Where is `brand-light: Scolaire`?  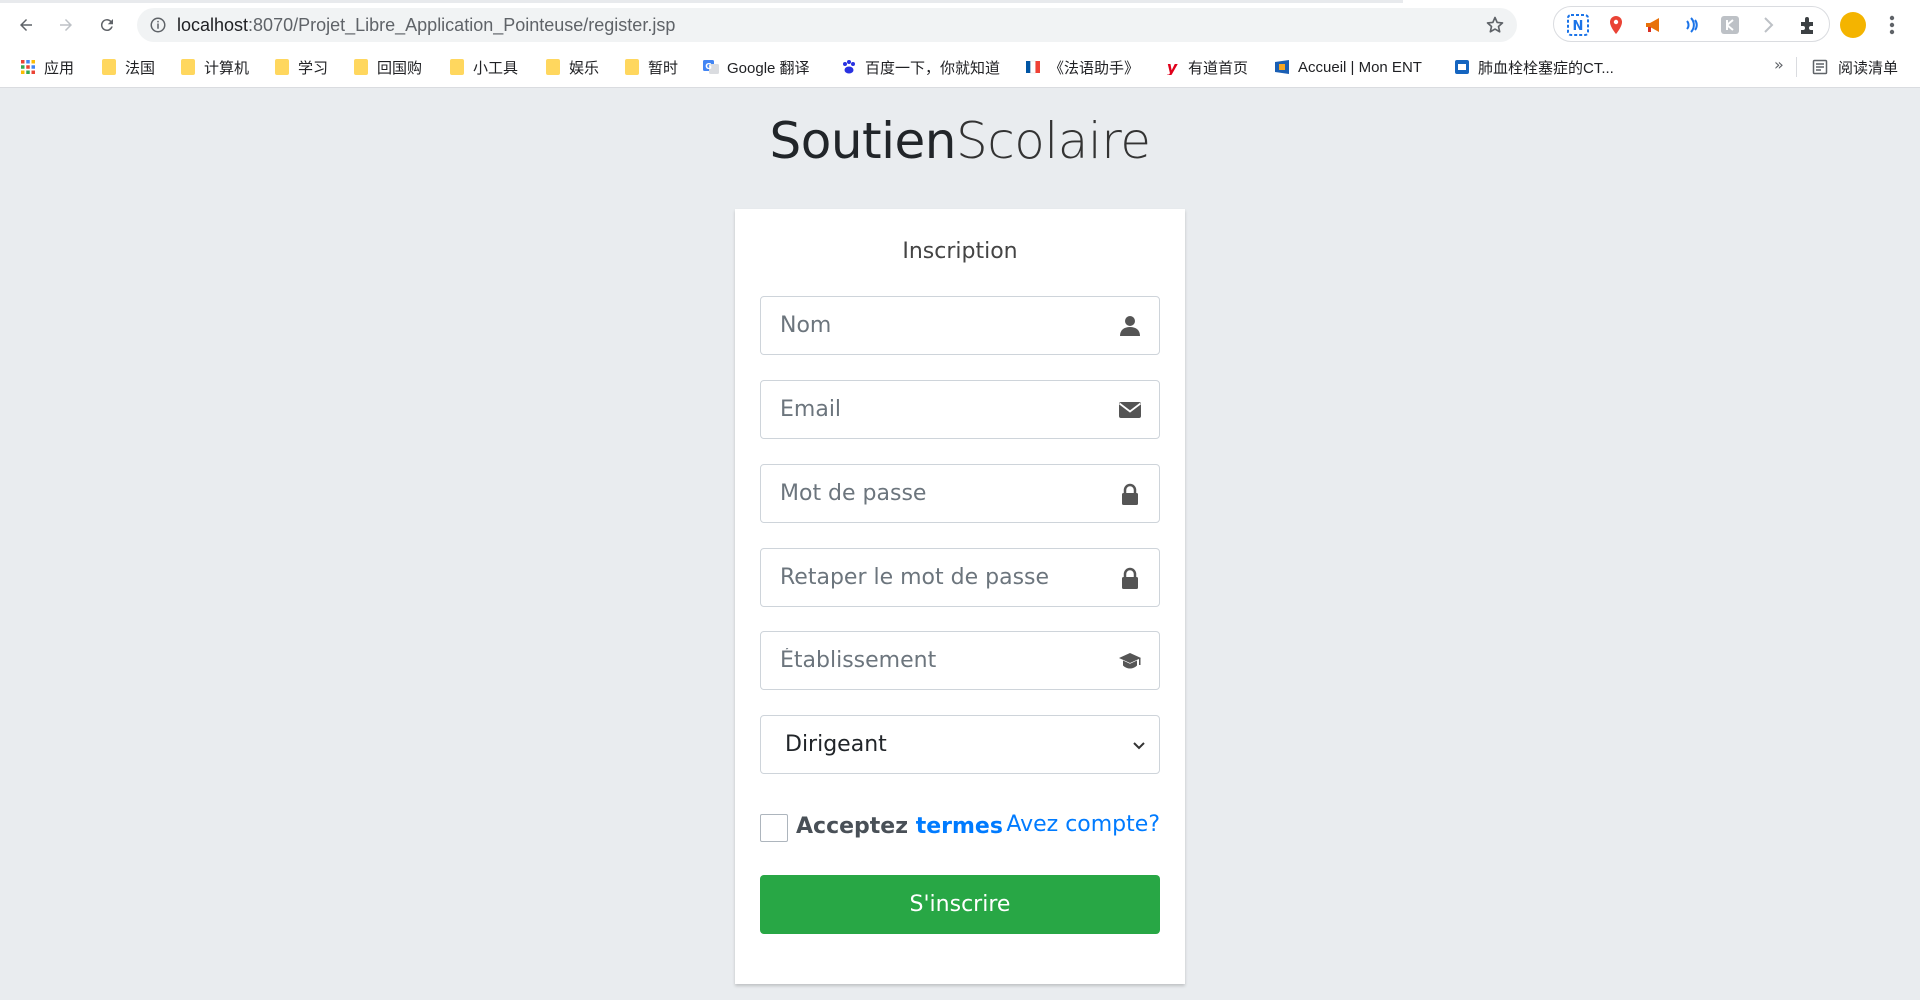
brand-light: Scolaire is located at coordinates (1053, 141).